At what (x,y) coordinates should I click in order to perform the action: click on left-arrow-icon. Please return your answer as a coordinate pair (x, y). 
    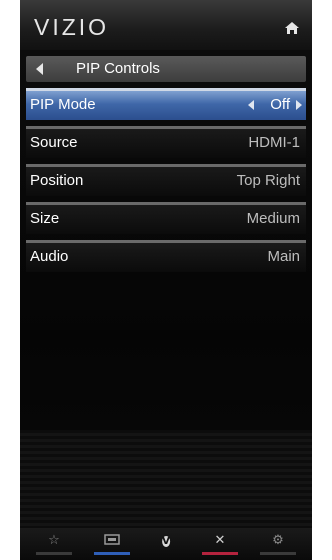
    Looking at the image, I should click on (251, 105).